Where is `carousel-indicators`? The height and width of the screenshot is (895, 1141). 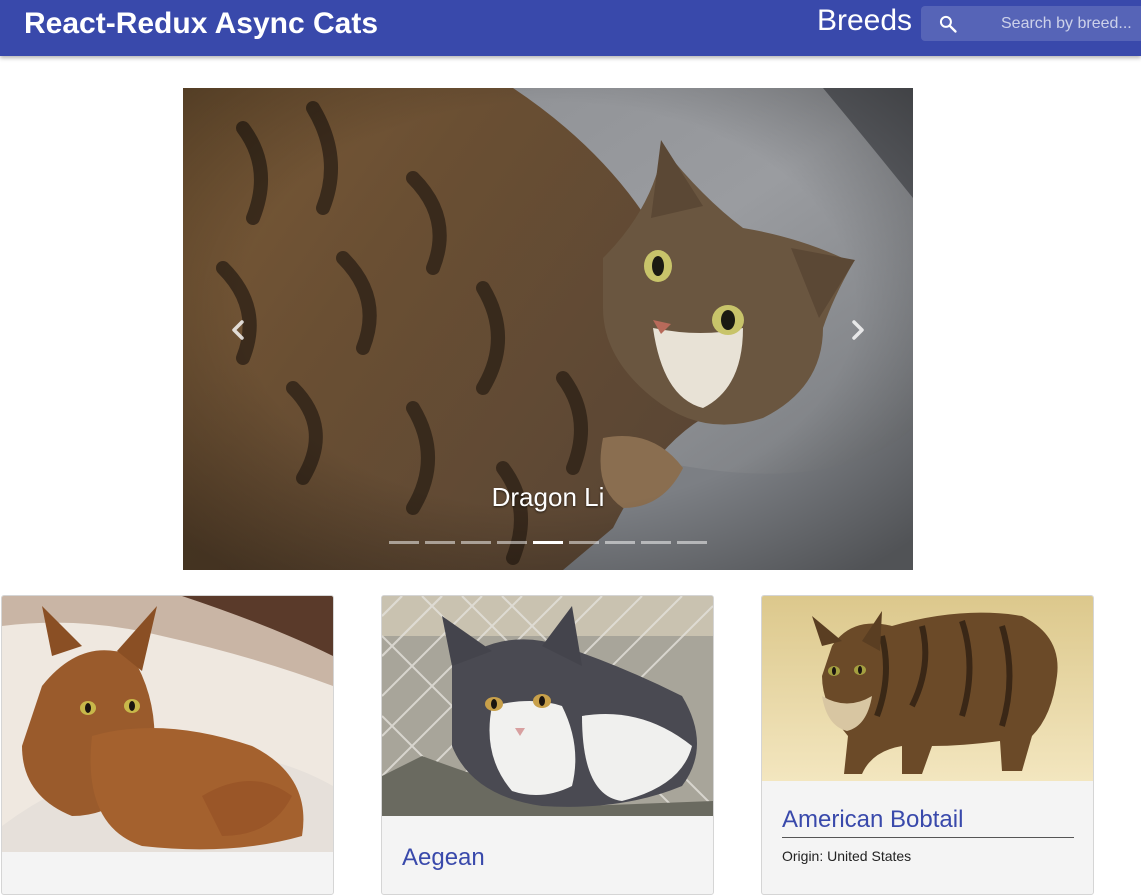 carousel-indicators is located at coordinates (548, 543).